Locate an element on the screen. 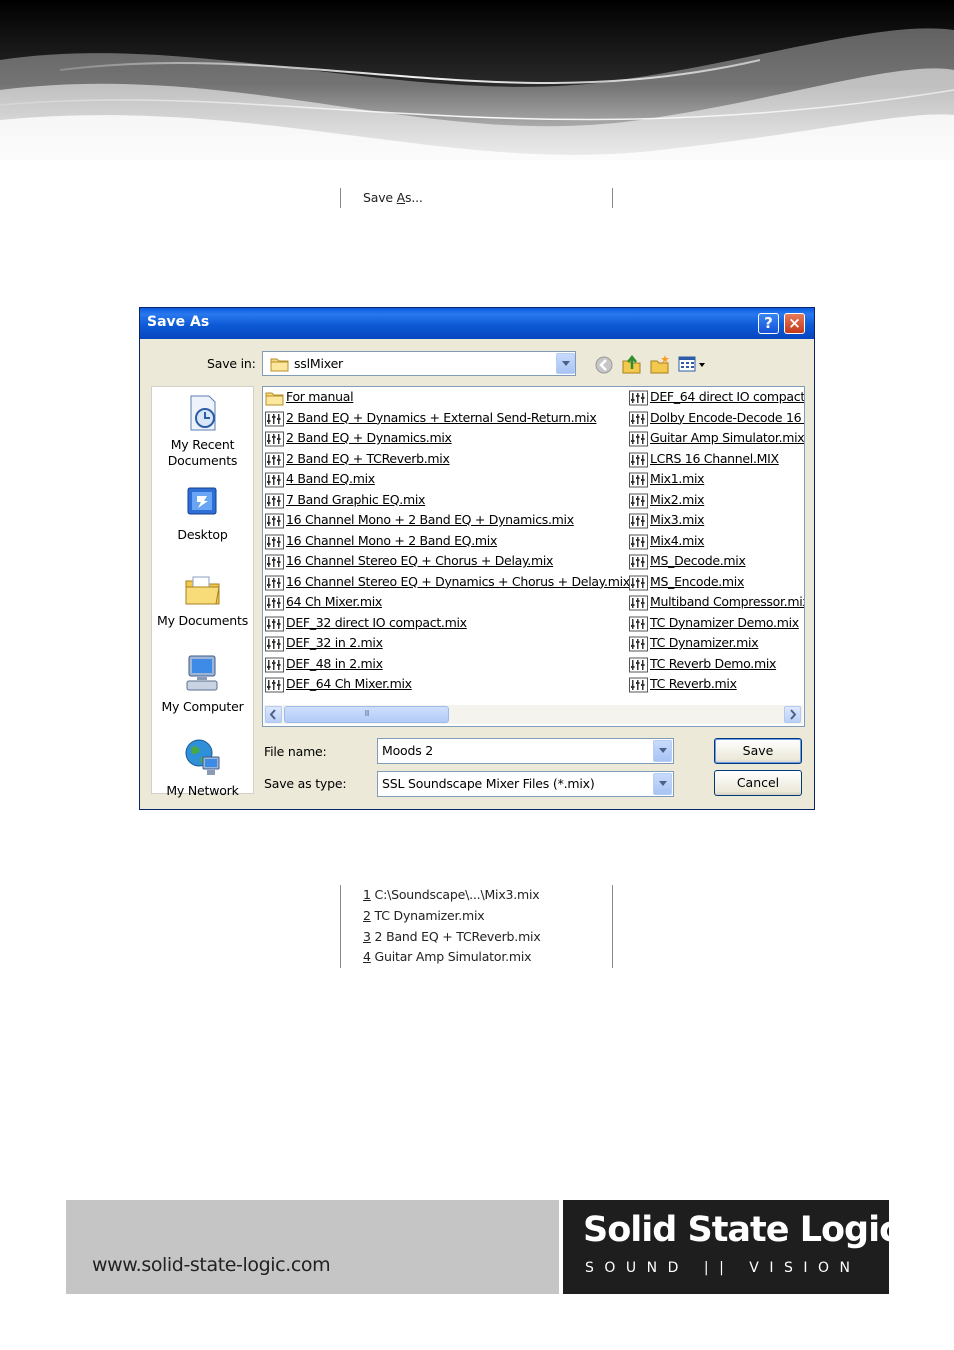 Image resolution: width=954 pixels, height=1350 pixels. close-button: × is located at coordinates (794, 323).